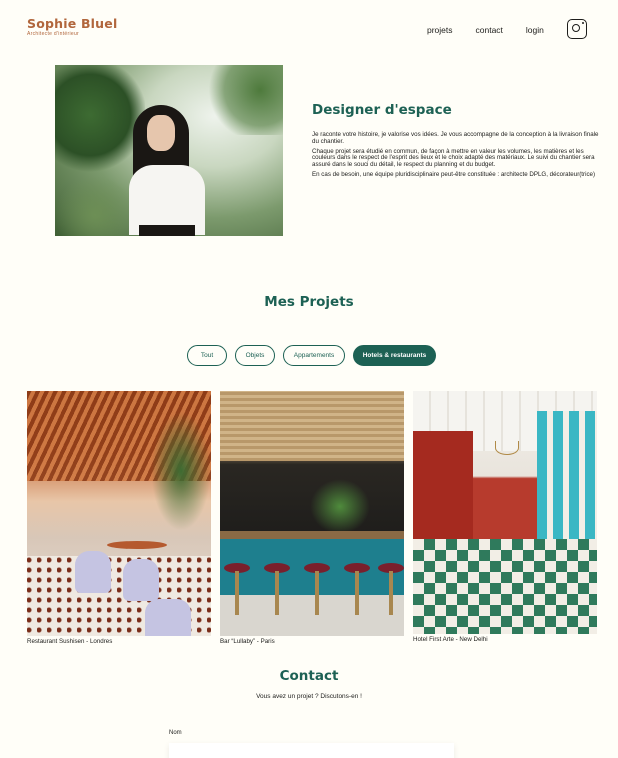  I want to click on gallery-item: Bar “Lullaby” - Paris, so click(312, 518).